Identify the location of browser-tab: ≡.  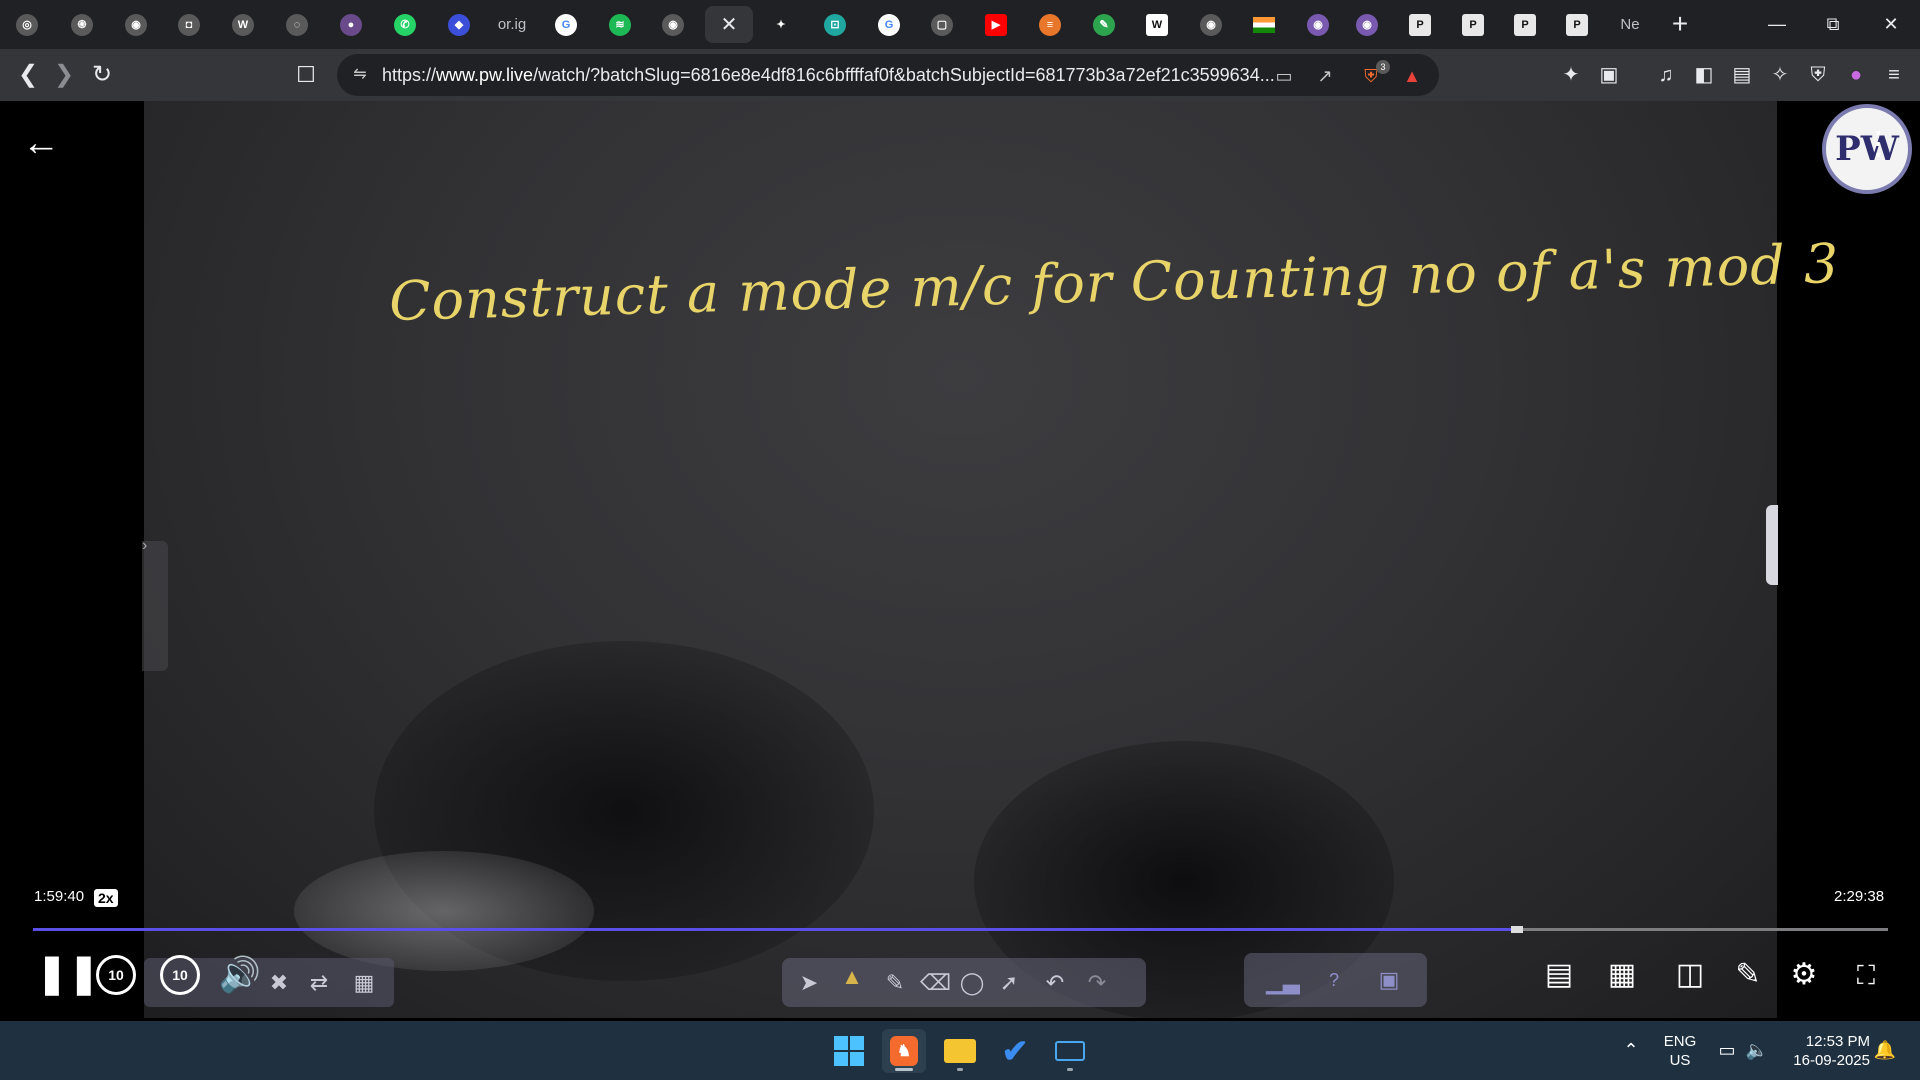
(1050, 24).